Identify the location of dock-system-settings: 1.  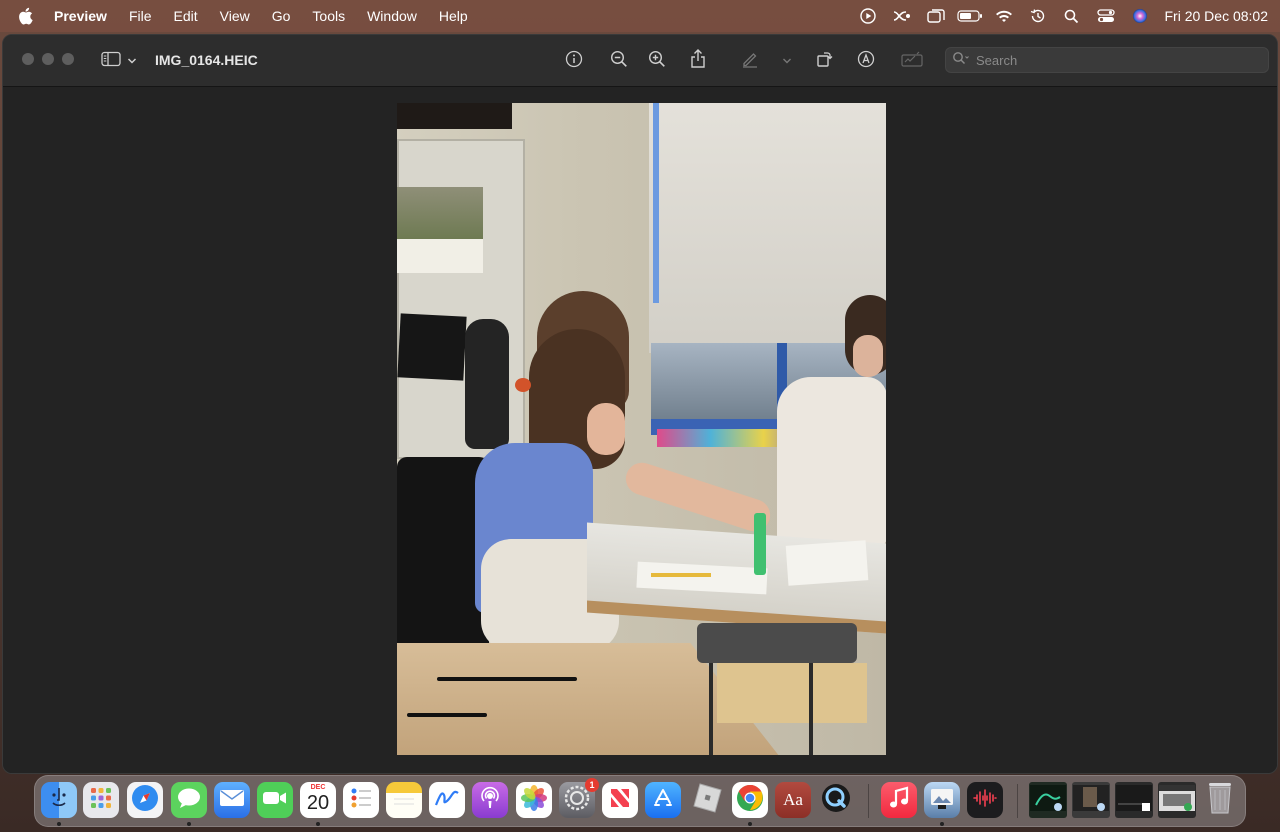
(579, 798).